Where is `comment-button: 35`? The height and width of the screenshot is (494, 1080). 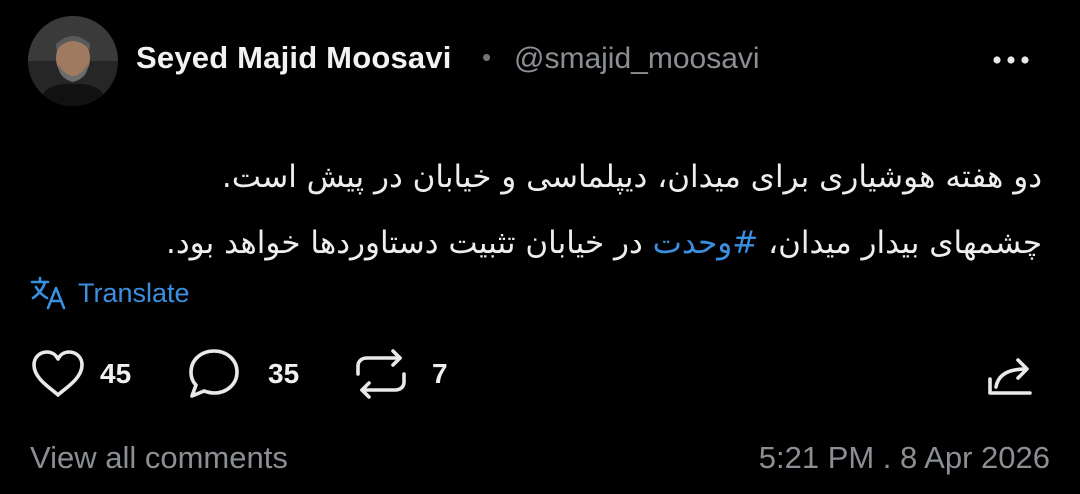
comment-button: 35 is located at coordinates (242, 374).